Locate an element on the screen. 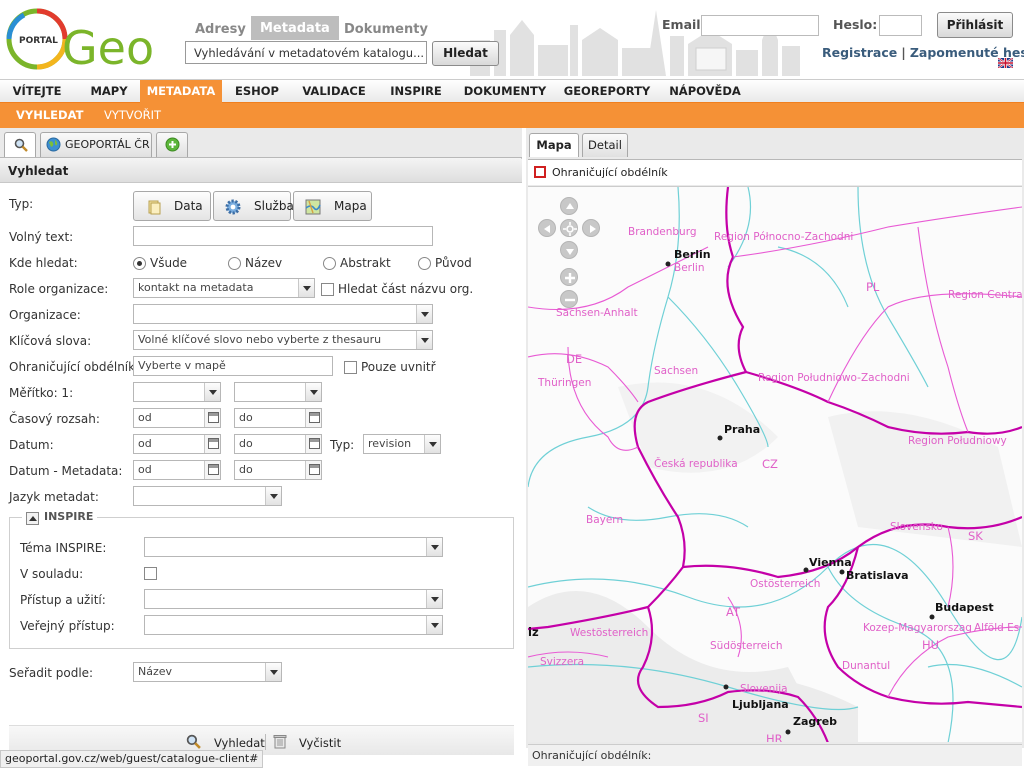 Image resolution: width=1024 pixels, height=768 pixels. search-submit-button: Vyhledat is located at coordinates (225, 742).